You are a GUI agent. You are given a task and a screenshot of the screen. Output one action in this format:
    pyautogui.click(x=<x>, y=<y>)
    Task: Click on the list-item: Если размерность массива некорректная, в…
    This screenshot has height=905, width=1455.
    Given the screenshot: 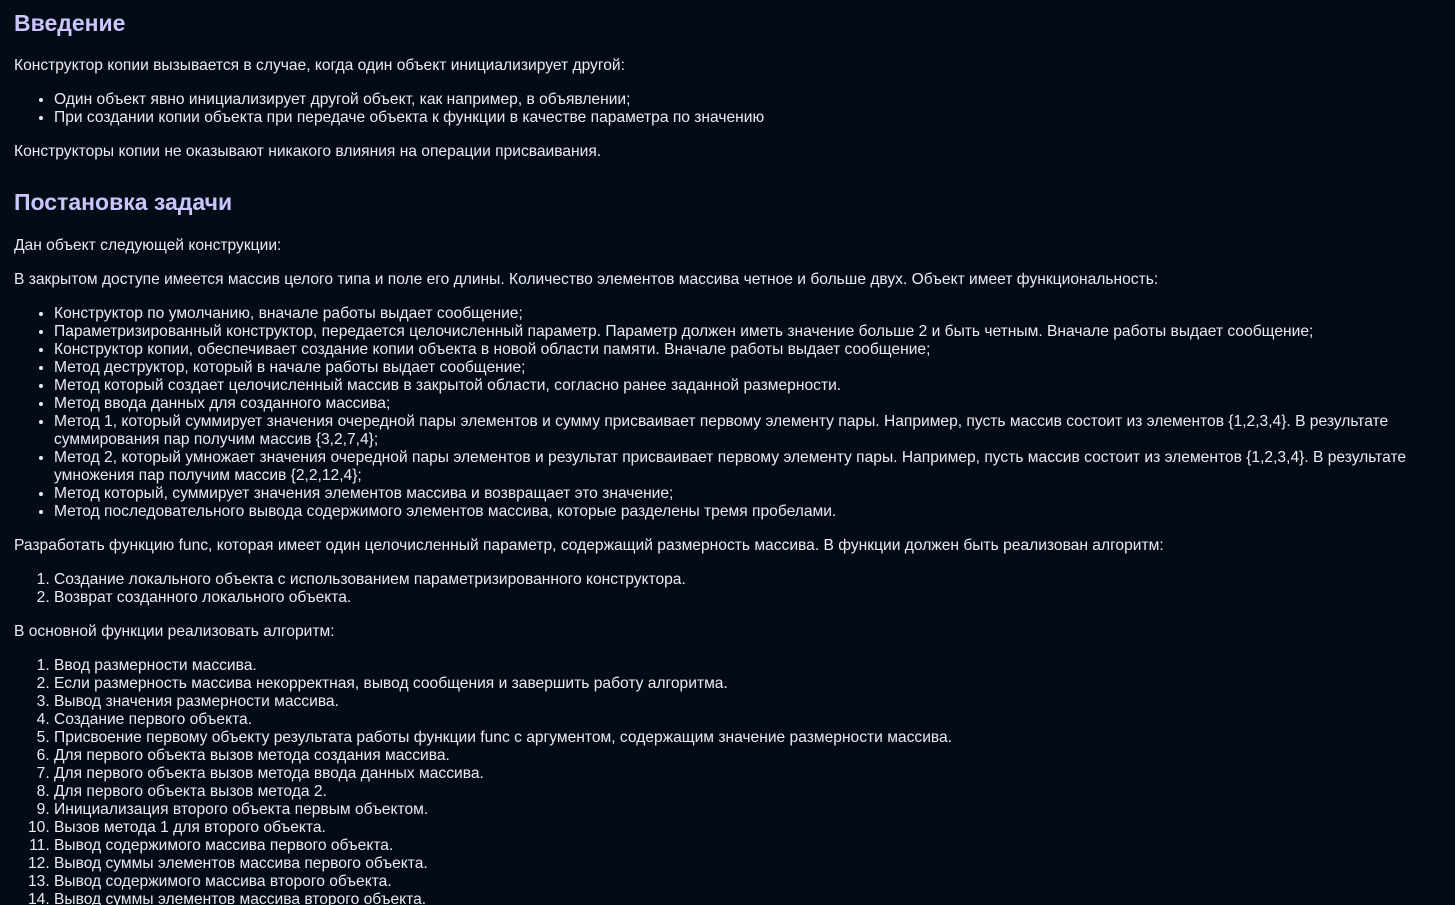 What is the action you would take?
    pyautogui.click(x=747, y=684)
    